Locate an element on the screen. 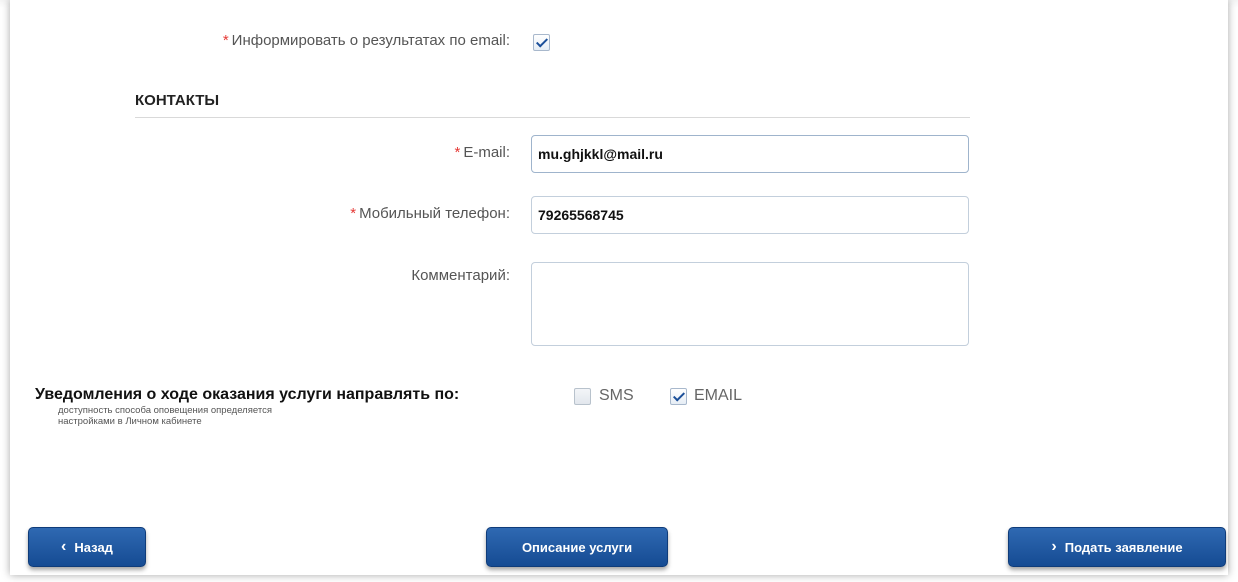 The image size is (1238, 582). contacts-section-title: КОНТАКТЫ is located at coordinates (177, 100).